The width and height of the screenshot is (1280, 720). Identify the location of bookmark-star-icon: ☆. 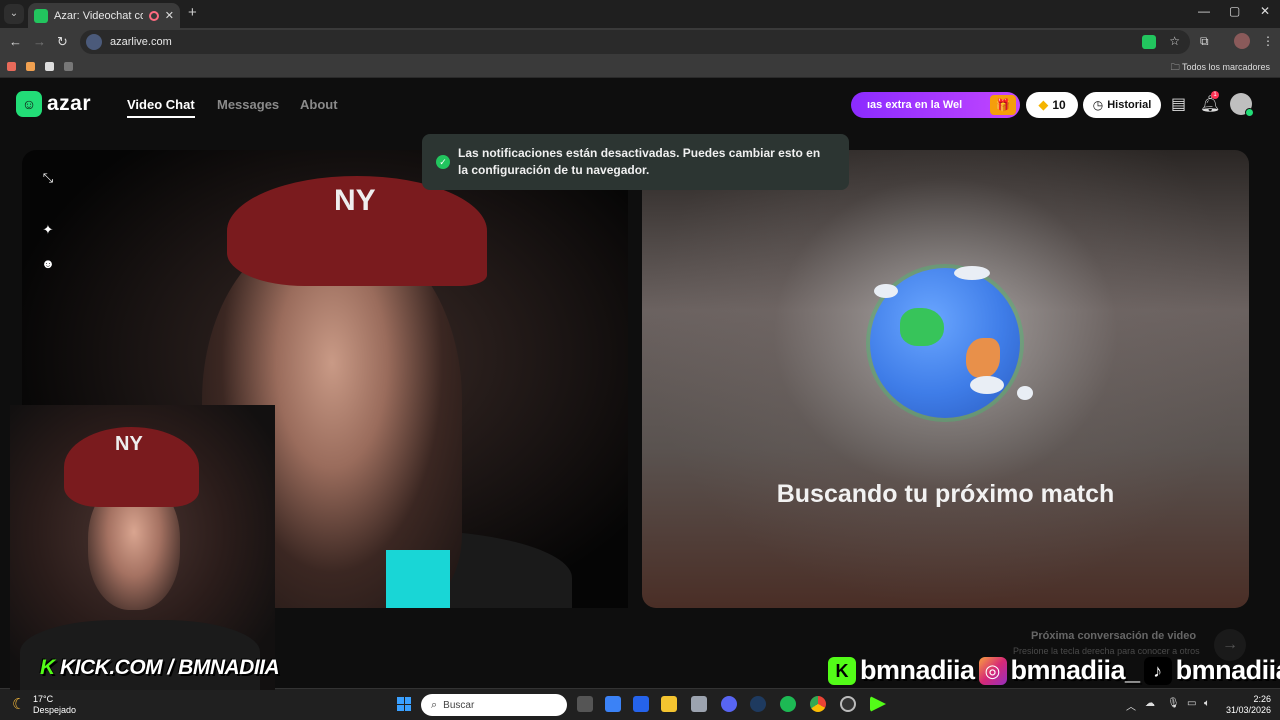
(1174, 41).